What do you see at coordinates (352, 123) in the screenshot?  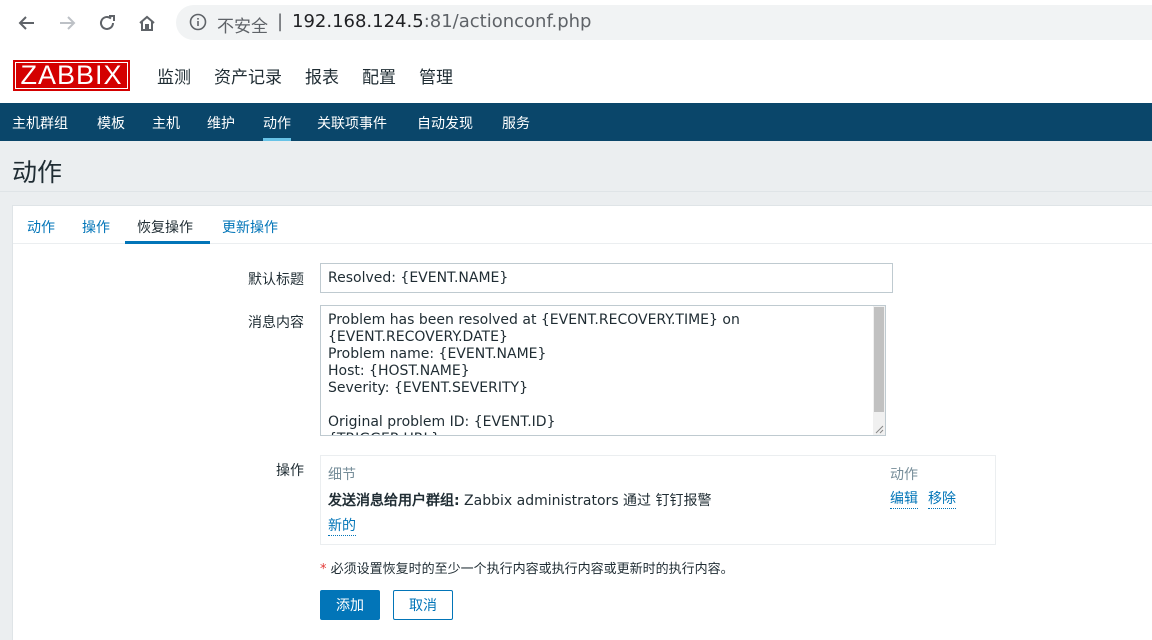 I see `subnav-event-correlation: 关联项事件` at bounding box center [352, 123].